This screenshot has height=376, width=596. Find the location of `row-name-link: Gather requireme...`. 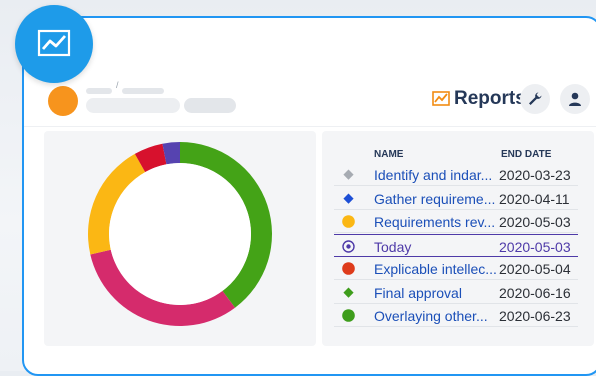

row-name-link: Gather requireme... is located at coordinates (434, 199).